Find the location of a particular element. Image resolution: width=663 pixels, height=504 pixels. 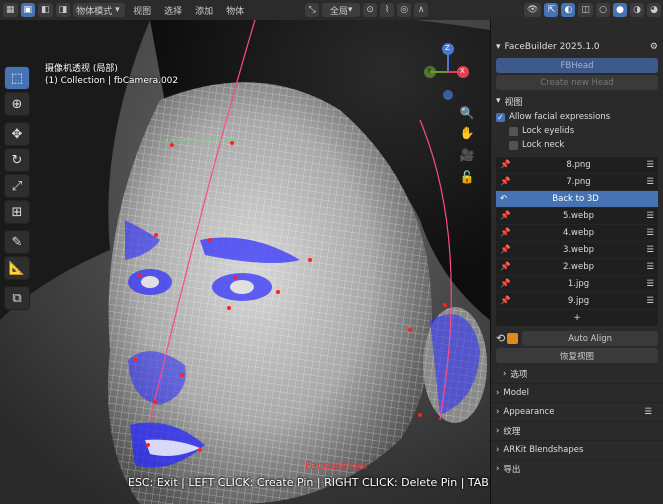

texture-section: › 纹理 is located at coordinates (577, 430).